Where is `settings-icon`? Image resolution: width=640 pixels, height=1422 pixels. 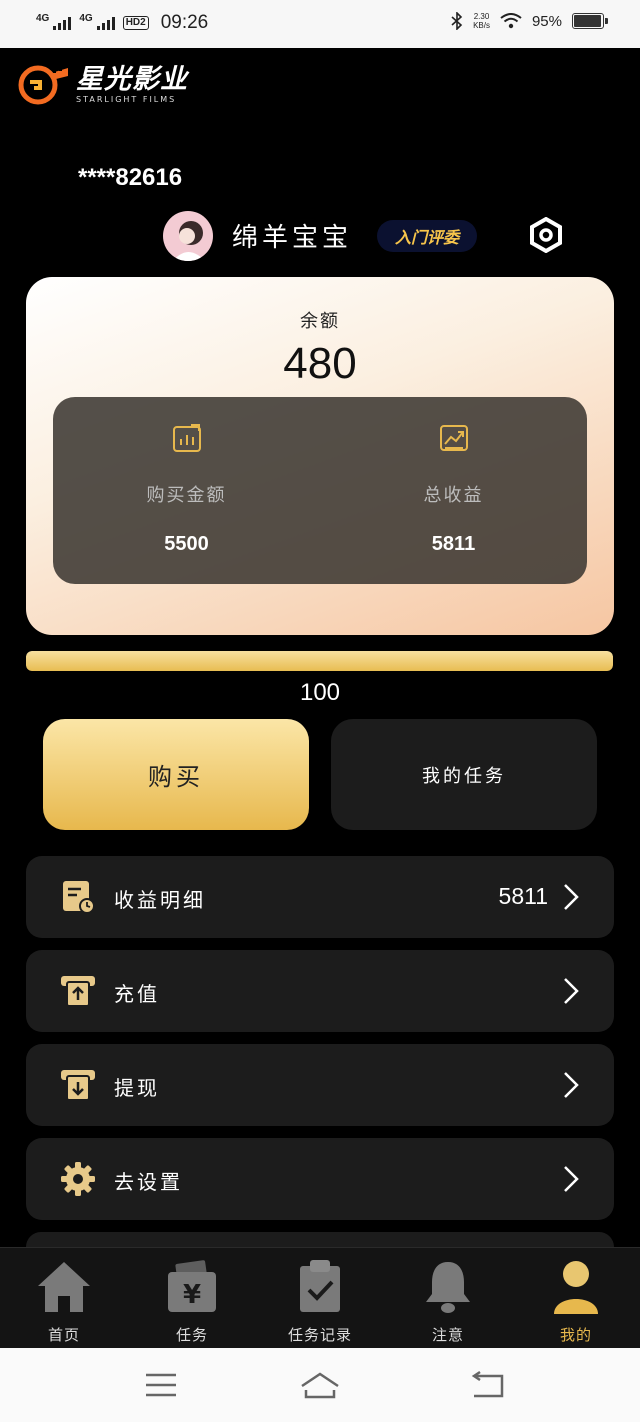
settings-icon is located at coordinates (546, 235).